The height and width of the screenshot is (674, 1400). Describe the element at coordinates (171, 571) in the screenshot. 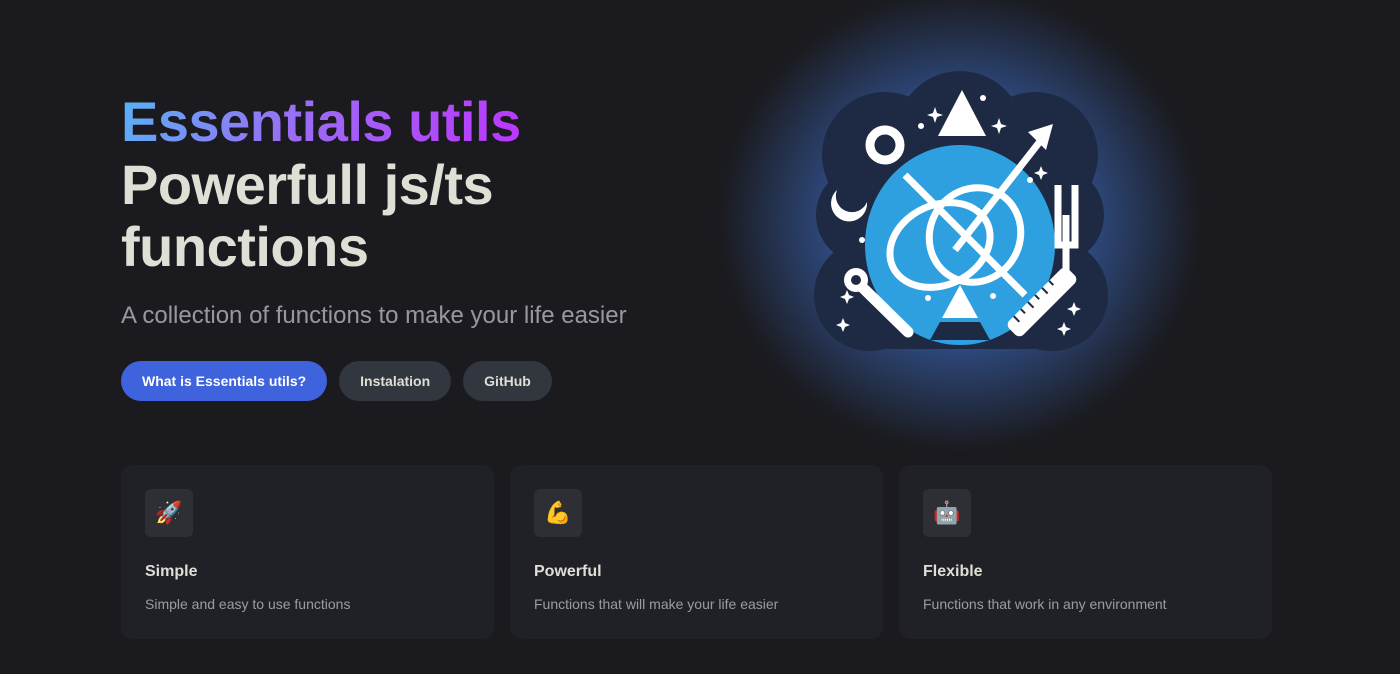

I see `feature-title: Simple` at that location.